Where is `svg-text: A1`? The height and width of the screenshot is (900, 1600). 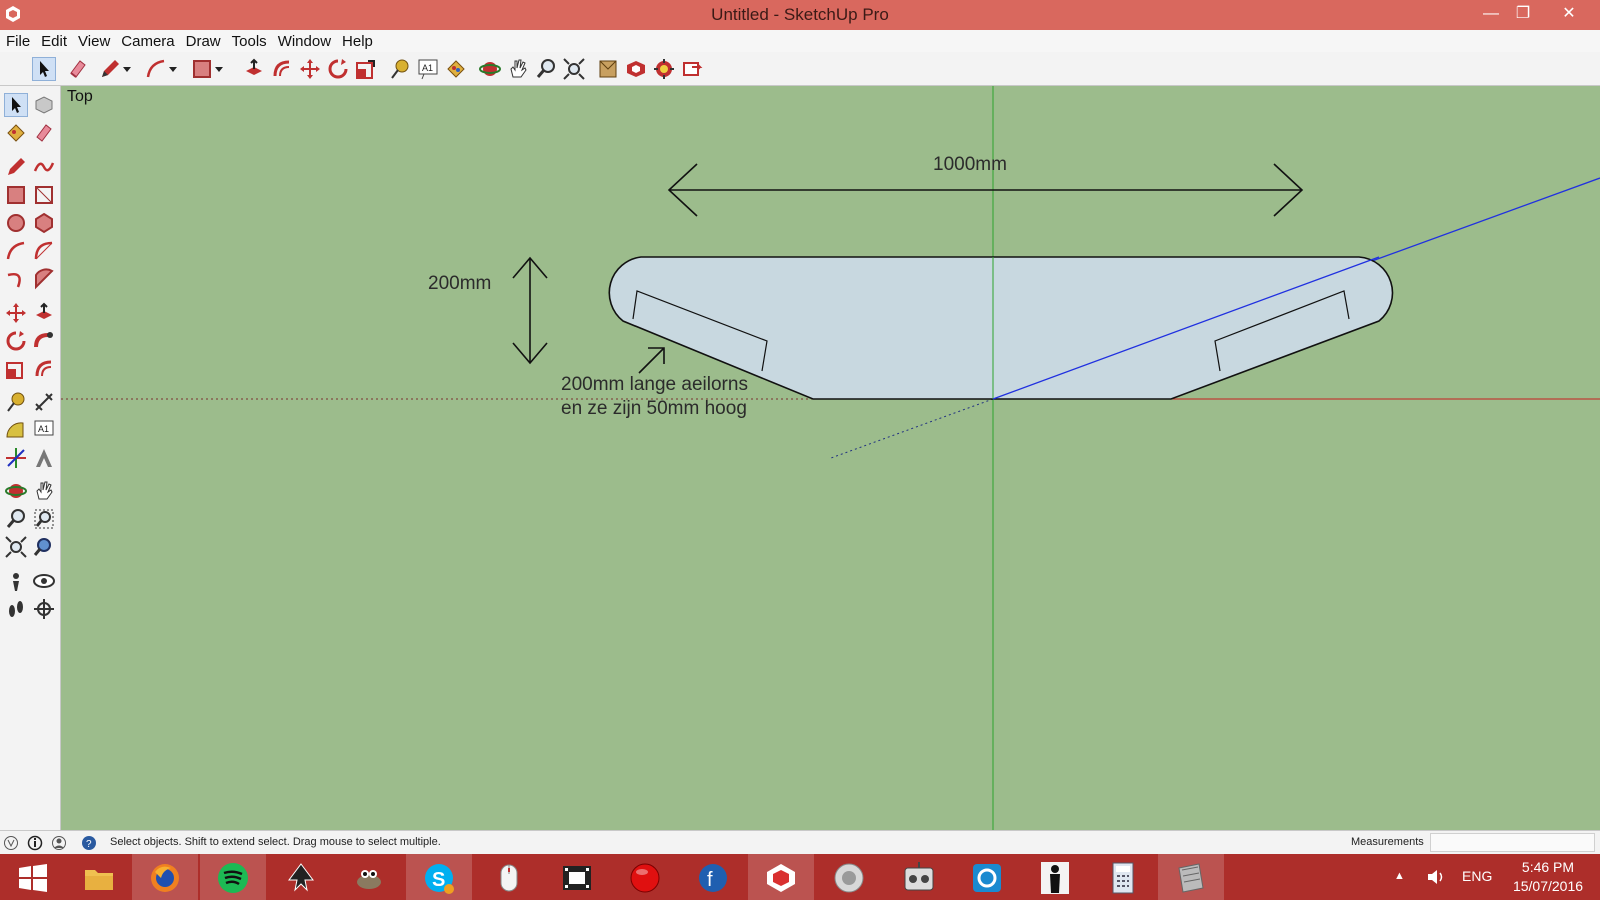 svg-text: A1 is located at coordinates (427, 68).